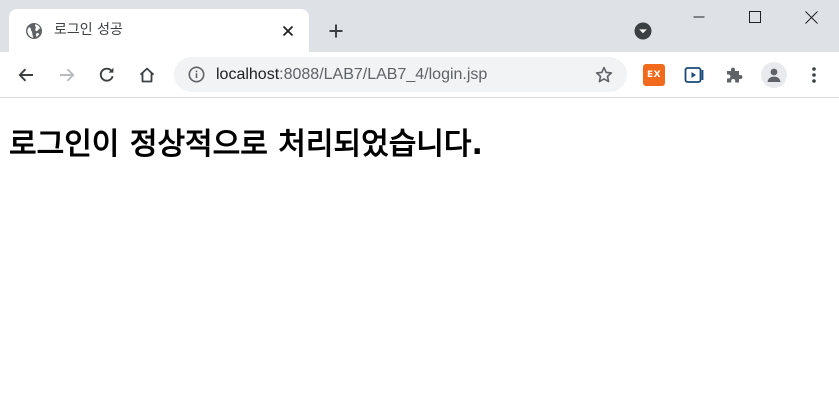 Image resolution: width=839 pixels, height=414 pixels. What do you see at coordinates (246, 144) in the screenshot?
I see `page-heading: 로그인이 정상적으로 처리되었습니다.` at bounding box center [246, 144].